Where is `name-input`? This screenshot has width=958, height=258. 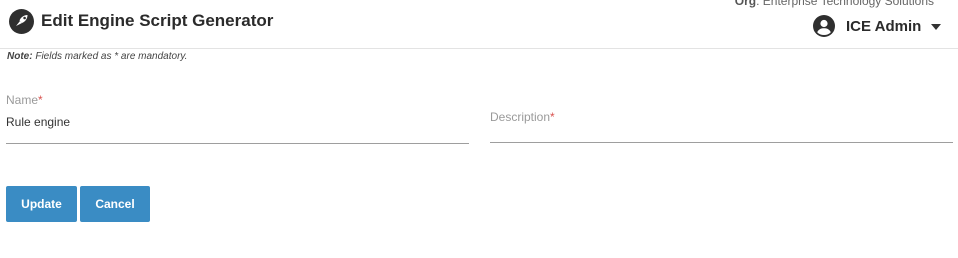 name-input is located at coordinates (237, 122).